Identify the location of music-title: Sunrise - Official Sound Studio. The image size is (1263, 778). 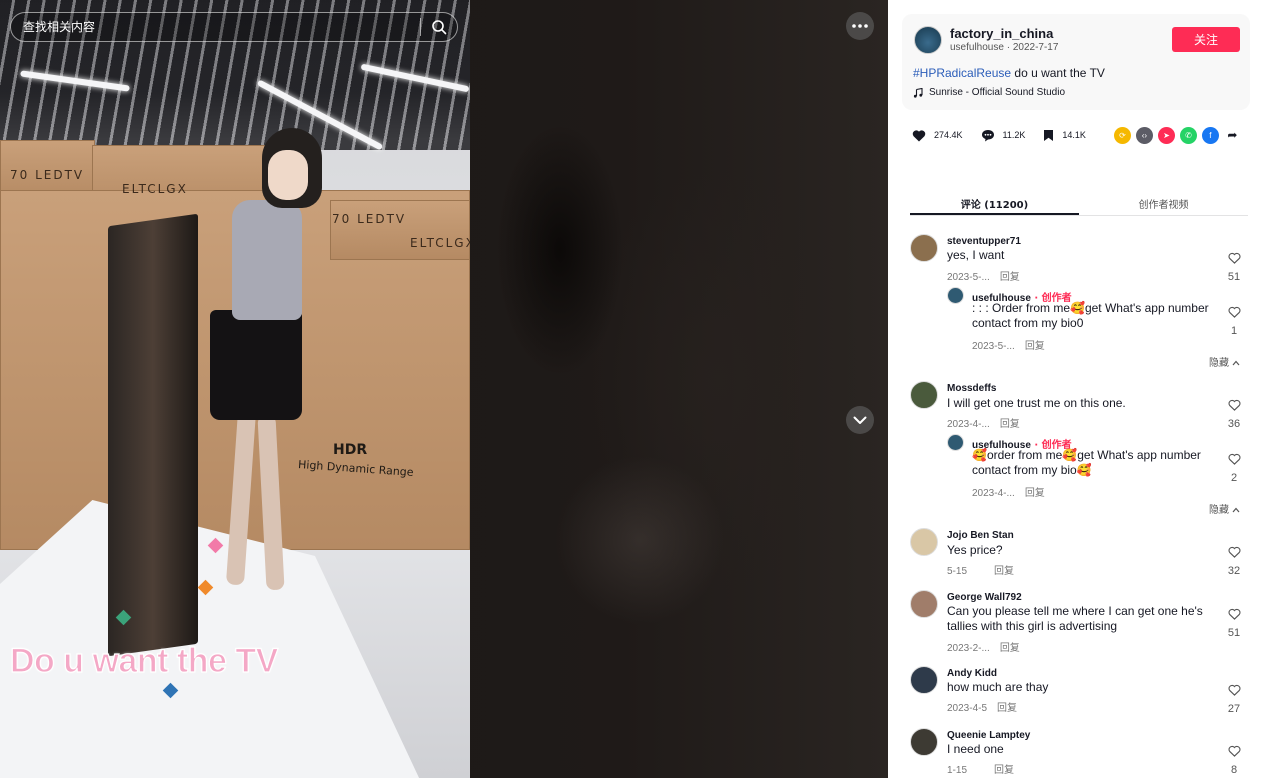
(997, 92).